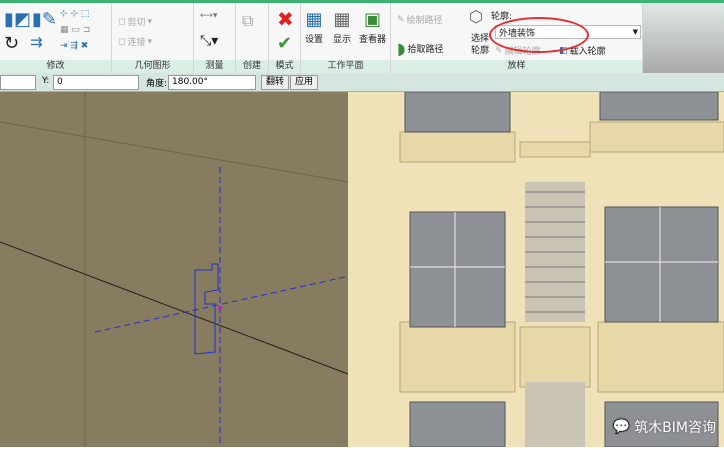 The image size is (724, 450). Describe the element at coordinates (247, 21) in the screenshot. I see `component-icon: ⧉` at that location.